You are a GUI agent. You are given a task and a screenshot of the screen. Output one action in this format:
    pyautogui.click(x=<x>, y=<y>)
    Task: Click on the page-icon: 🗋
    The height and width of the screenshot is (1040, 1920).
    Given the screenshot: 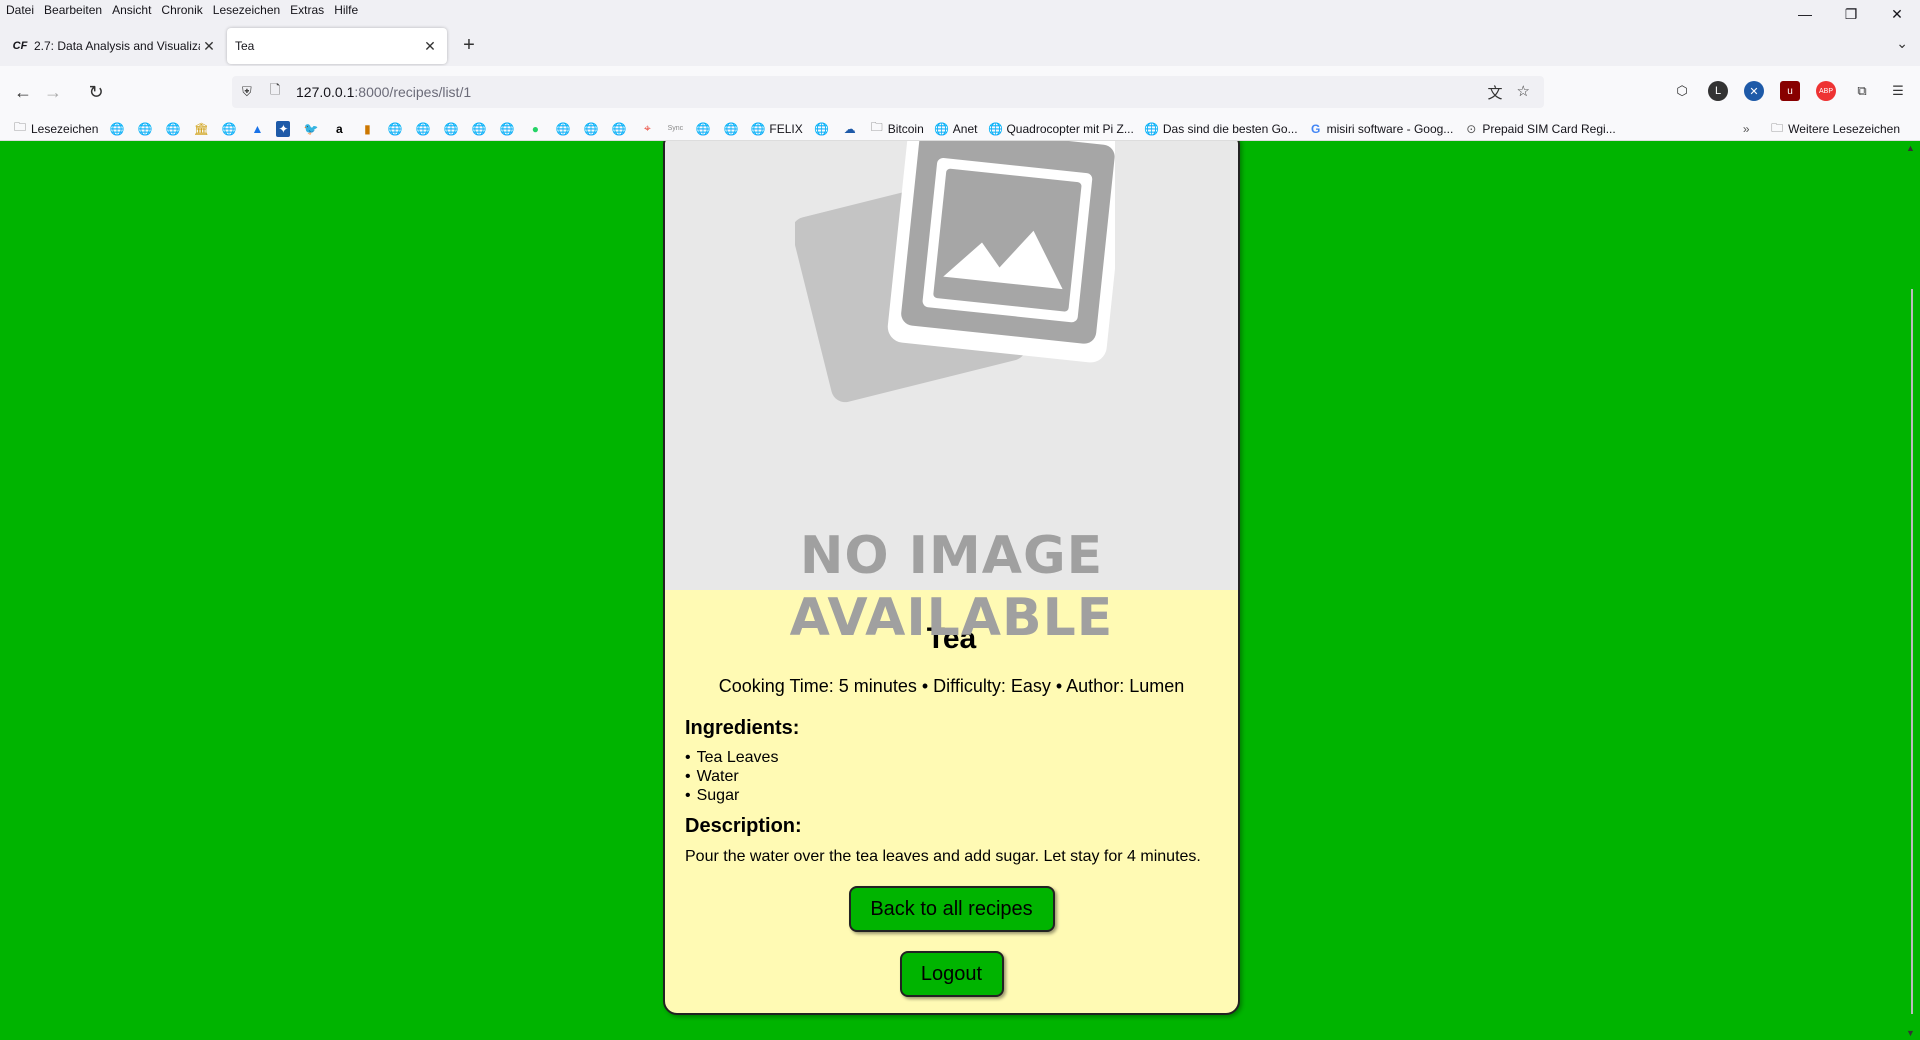 What is the action you would take?
    pyautogui.click(x=278, y=92)
    